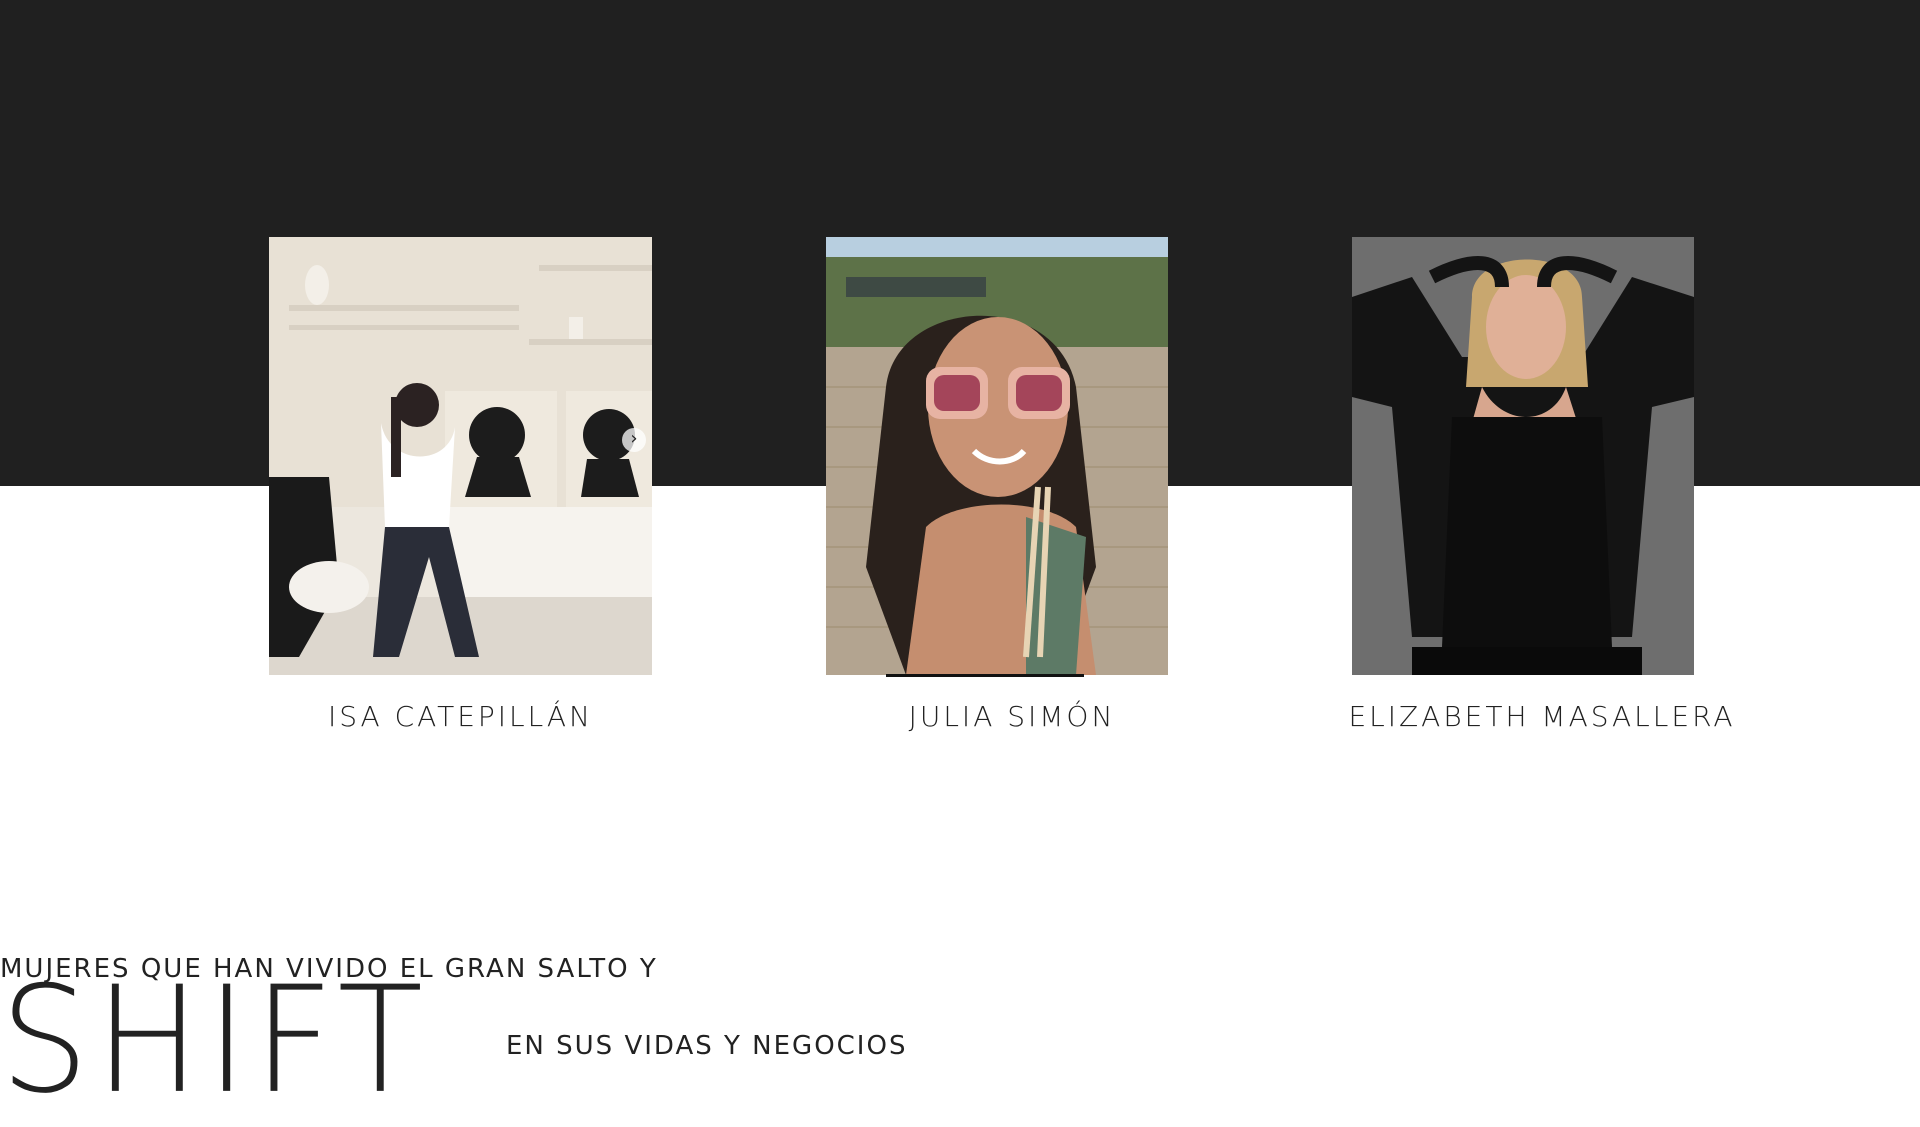  I want to click on carousel-next-button: ›, so click(634, 440).